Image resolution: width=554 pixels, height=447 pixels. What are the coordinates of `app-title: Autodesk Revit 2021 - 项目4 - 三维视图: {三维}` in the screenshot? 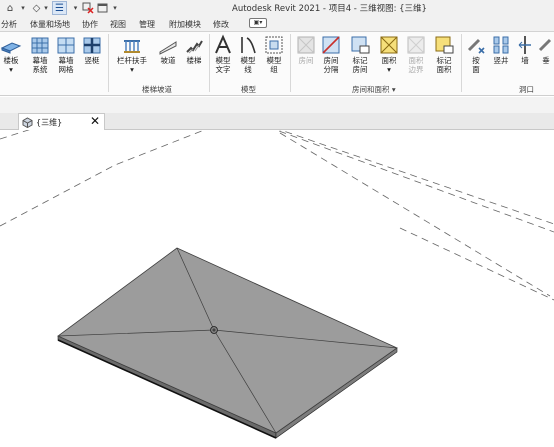 It's located at (329, 9).